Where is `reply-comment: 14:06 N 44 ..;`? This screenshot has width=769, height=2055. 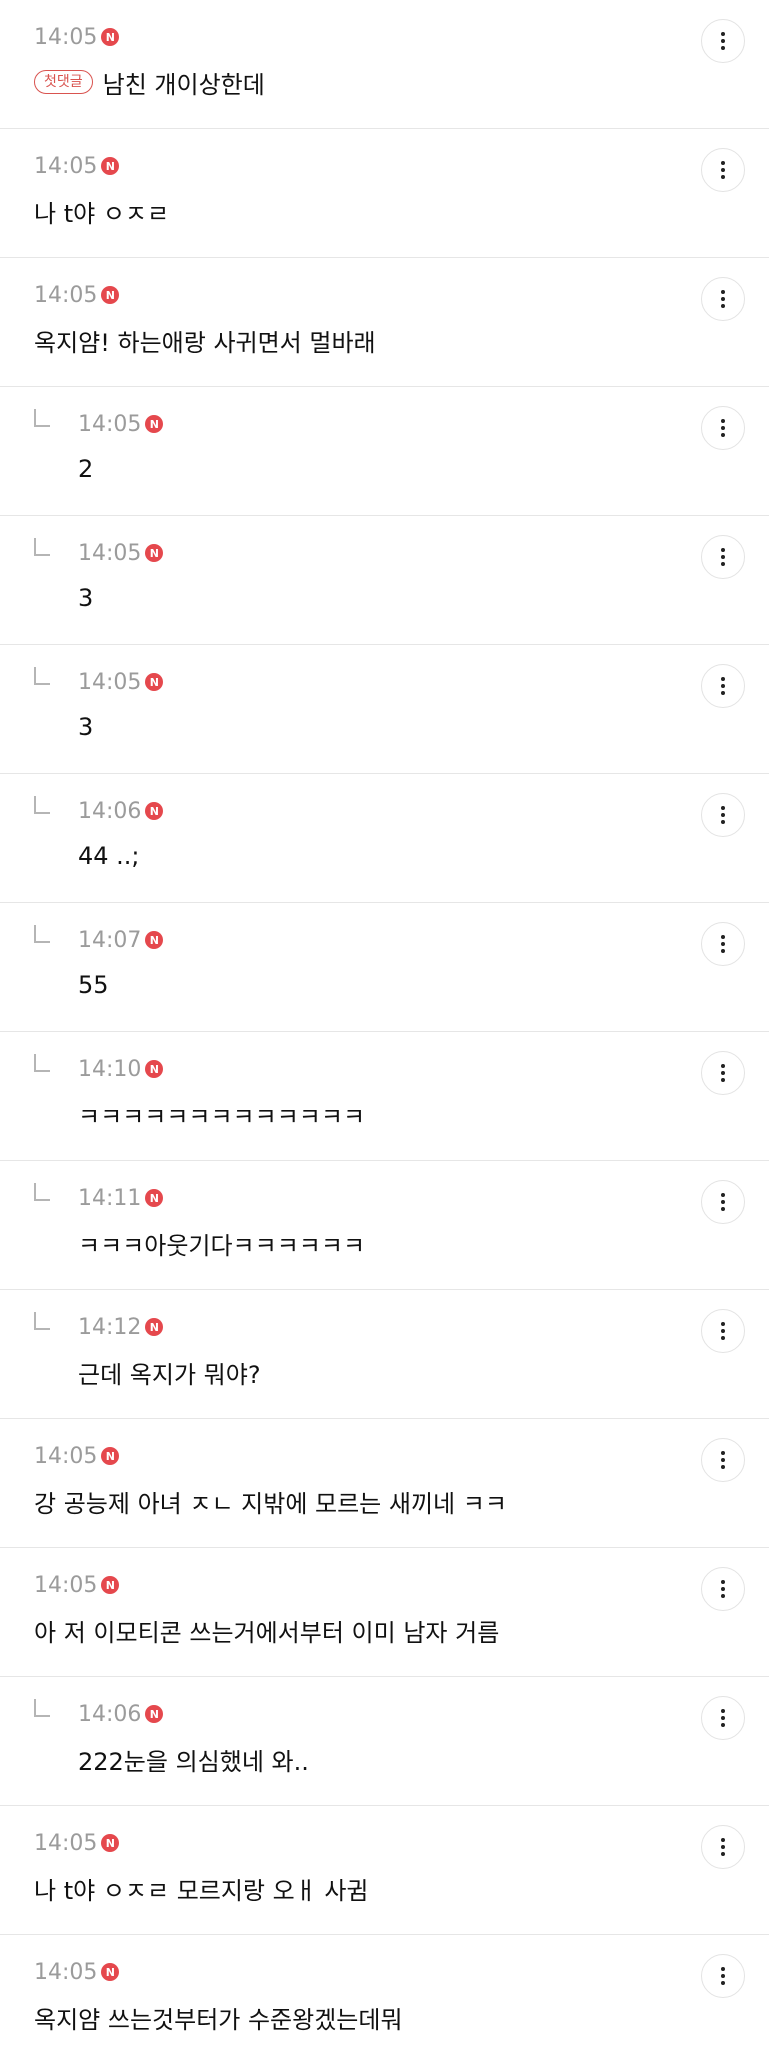 reply-comment: 14:06 N 44 ..; is located at coordinates (384, 838).